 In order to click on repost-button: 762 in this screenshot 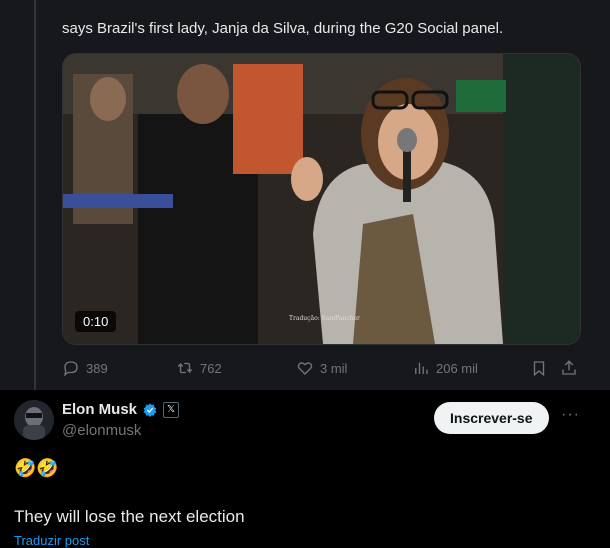, I will do `click(199, 368)`.